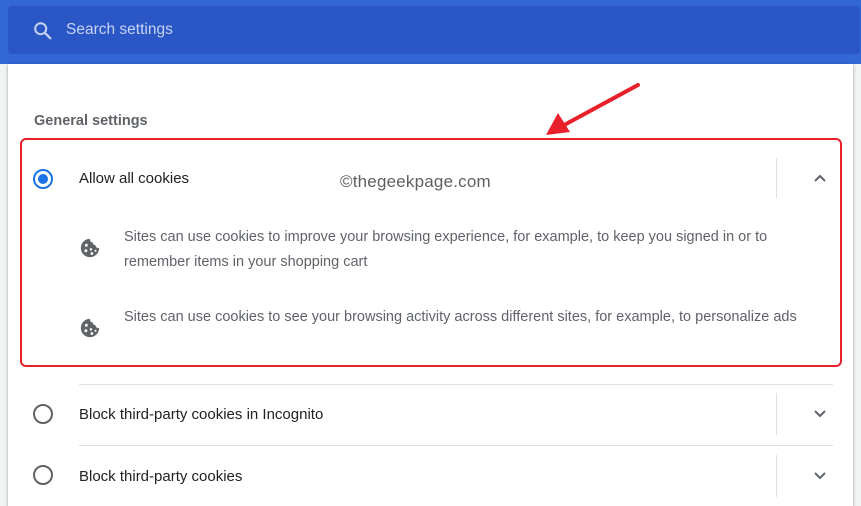 Image resolution: width=861 pixels, height=506 pixels. Describe the element at coordinates (43, 475) in the screenshot. I see `radio-block-third-party` at that location.